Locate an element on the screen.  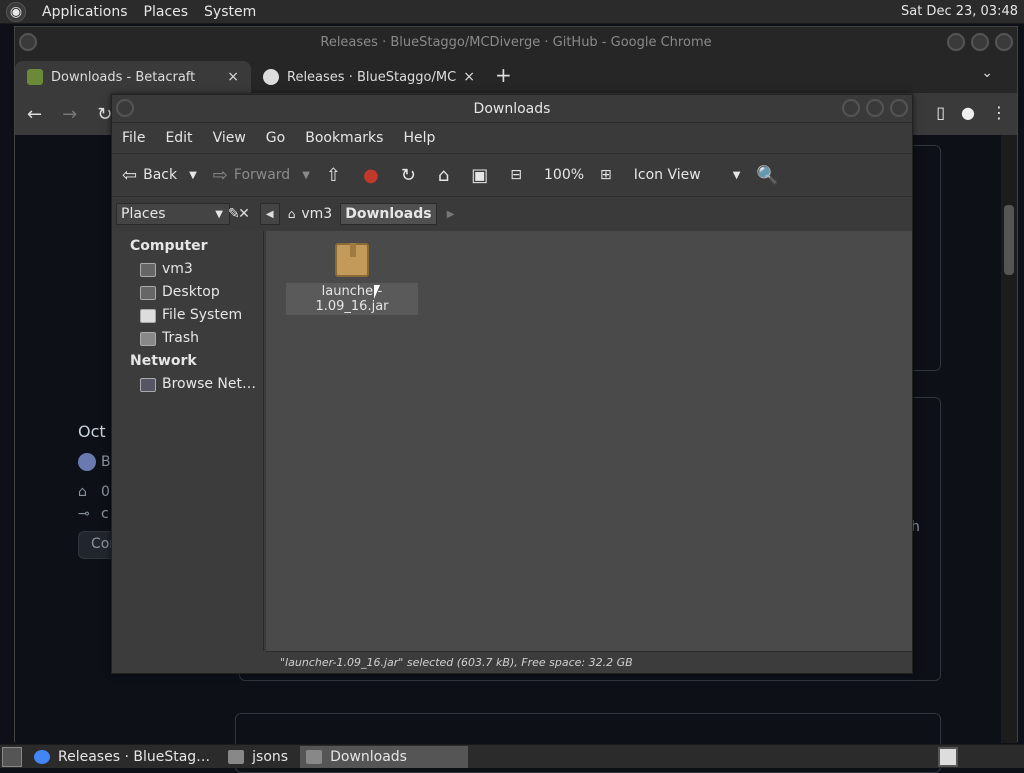
sidebar-item-label: vm3 is located at coordinates (177, 269).